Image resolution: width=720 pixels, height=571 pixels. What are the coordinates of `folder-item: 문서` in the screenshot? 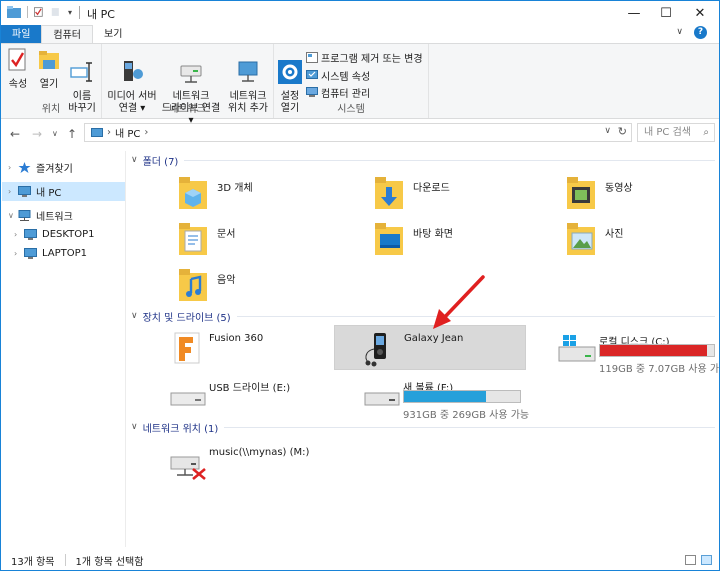 It's located at (225, 241).